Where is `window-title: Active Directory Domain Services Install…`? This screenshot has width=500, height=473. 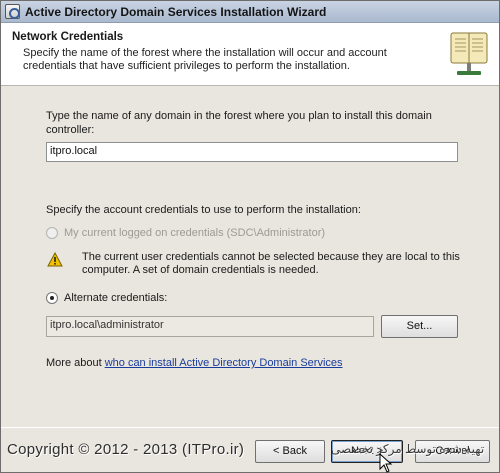
window-title: Active Directory Domain Services Install… is located at coordinates (176, 12).